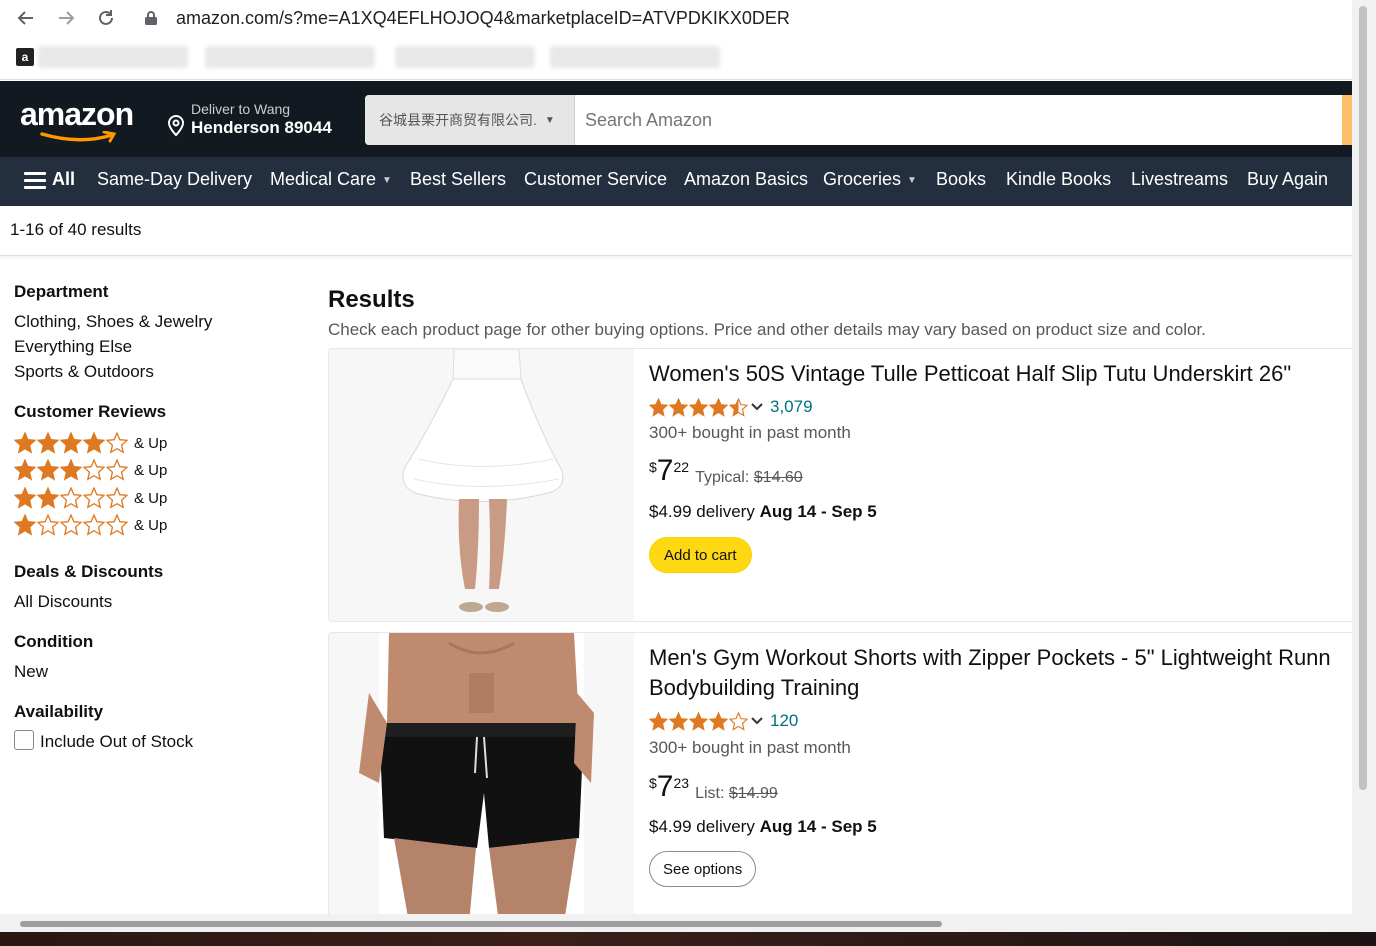 This screenshot has height=946, width=1376. What do you see at coordinates (90, 525) in the screenshot?
I see `review-filter-1-star: & Up` at bounding box center [90, 525].